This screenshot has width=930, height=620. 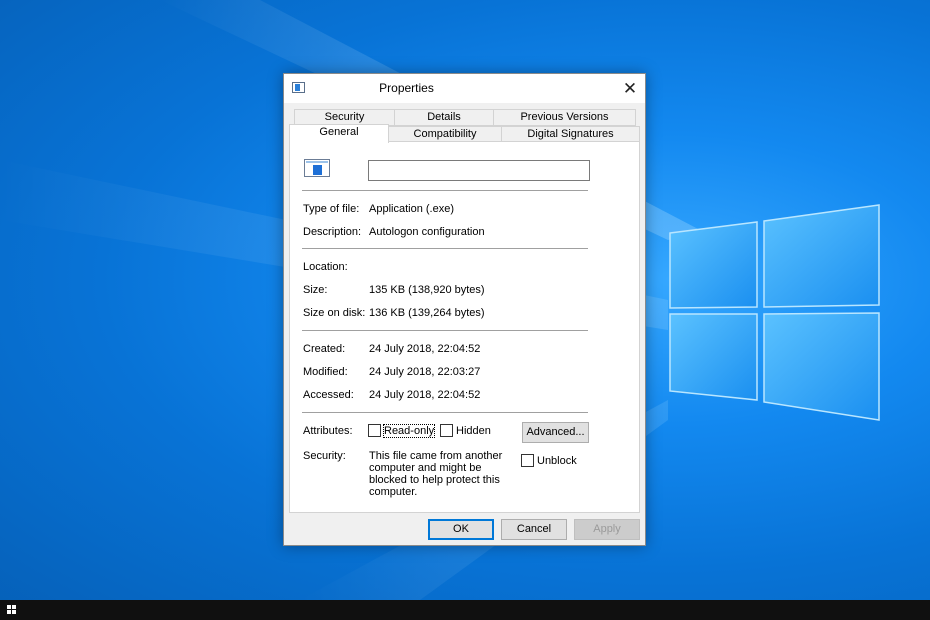 What do you see at coordinates (315, 290) in the screenshot?
I see `size-label: Size:` at bounding box center [315, 290].